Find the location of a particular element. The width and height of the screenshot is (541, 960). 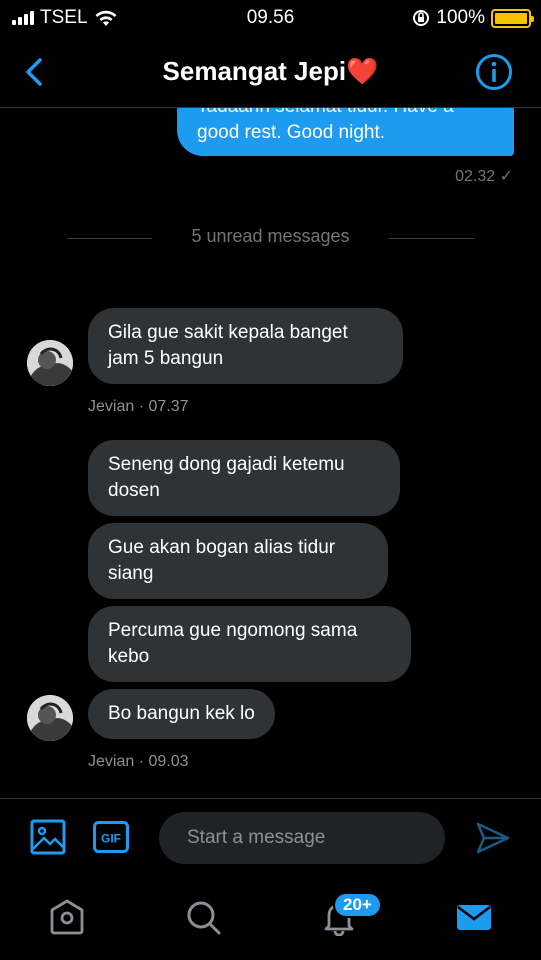

incoming-message-text: Bo bangun kek lo is located at coordinates (181, 713).